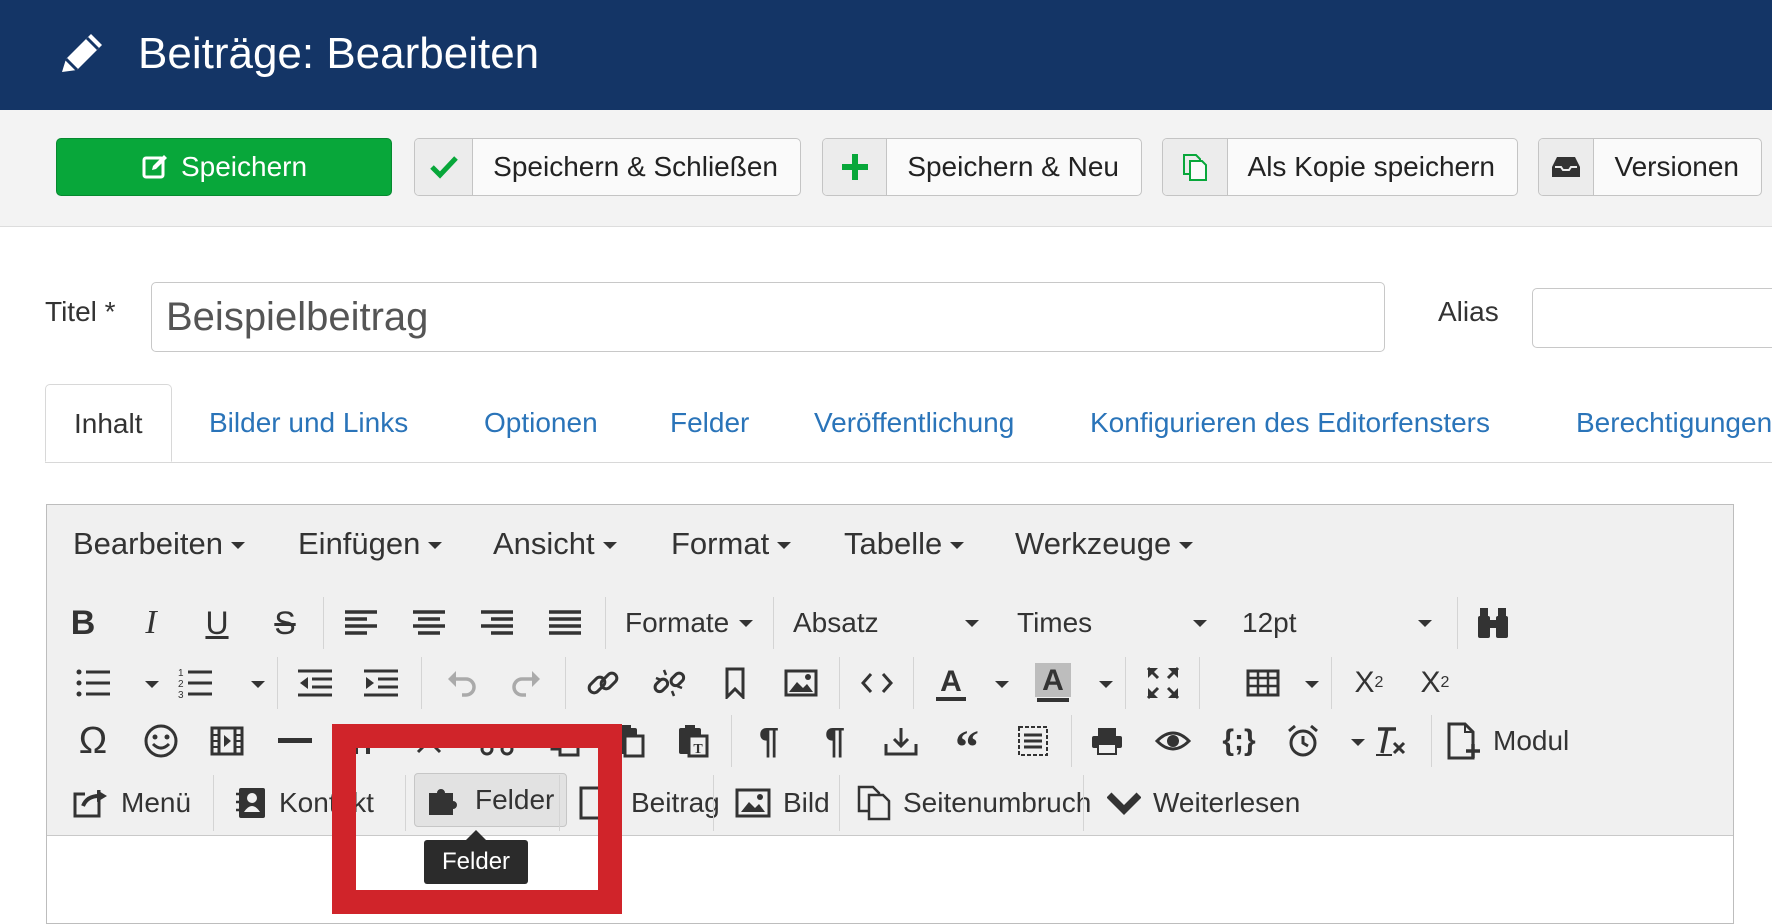  Describe the element at coordinates (429, 623) in the screenshot. I see `align-center-icon` at that location.